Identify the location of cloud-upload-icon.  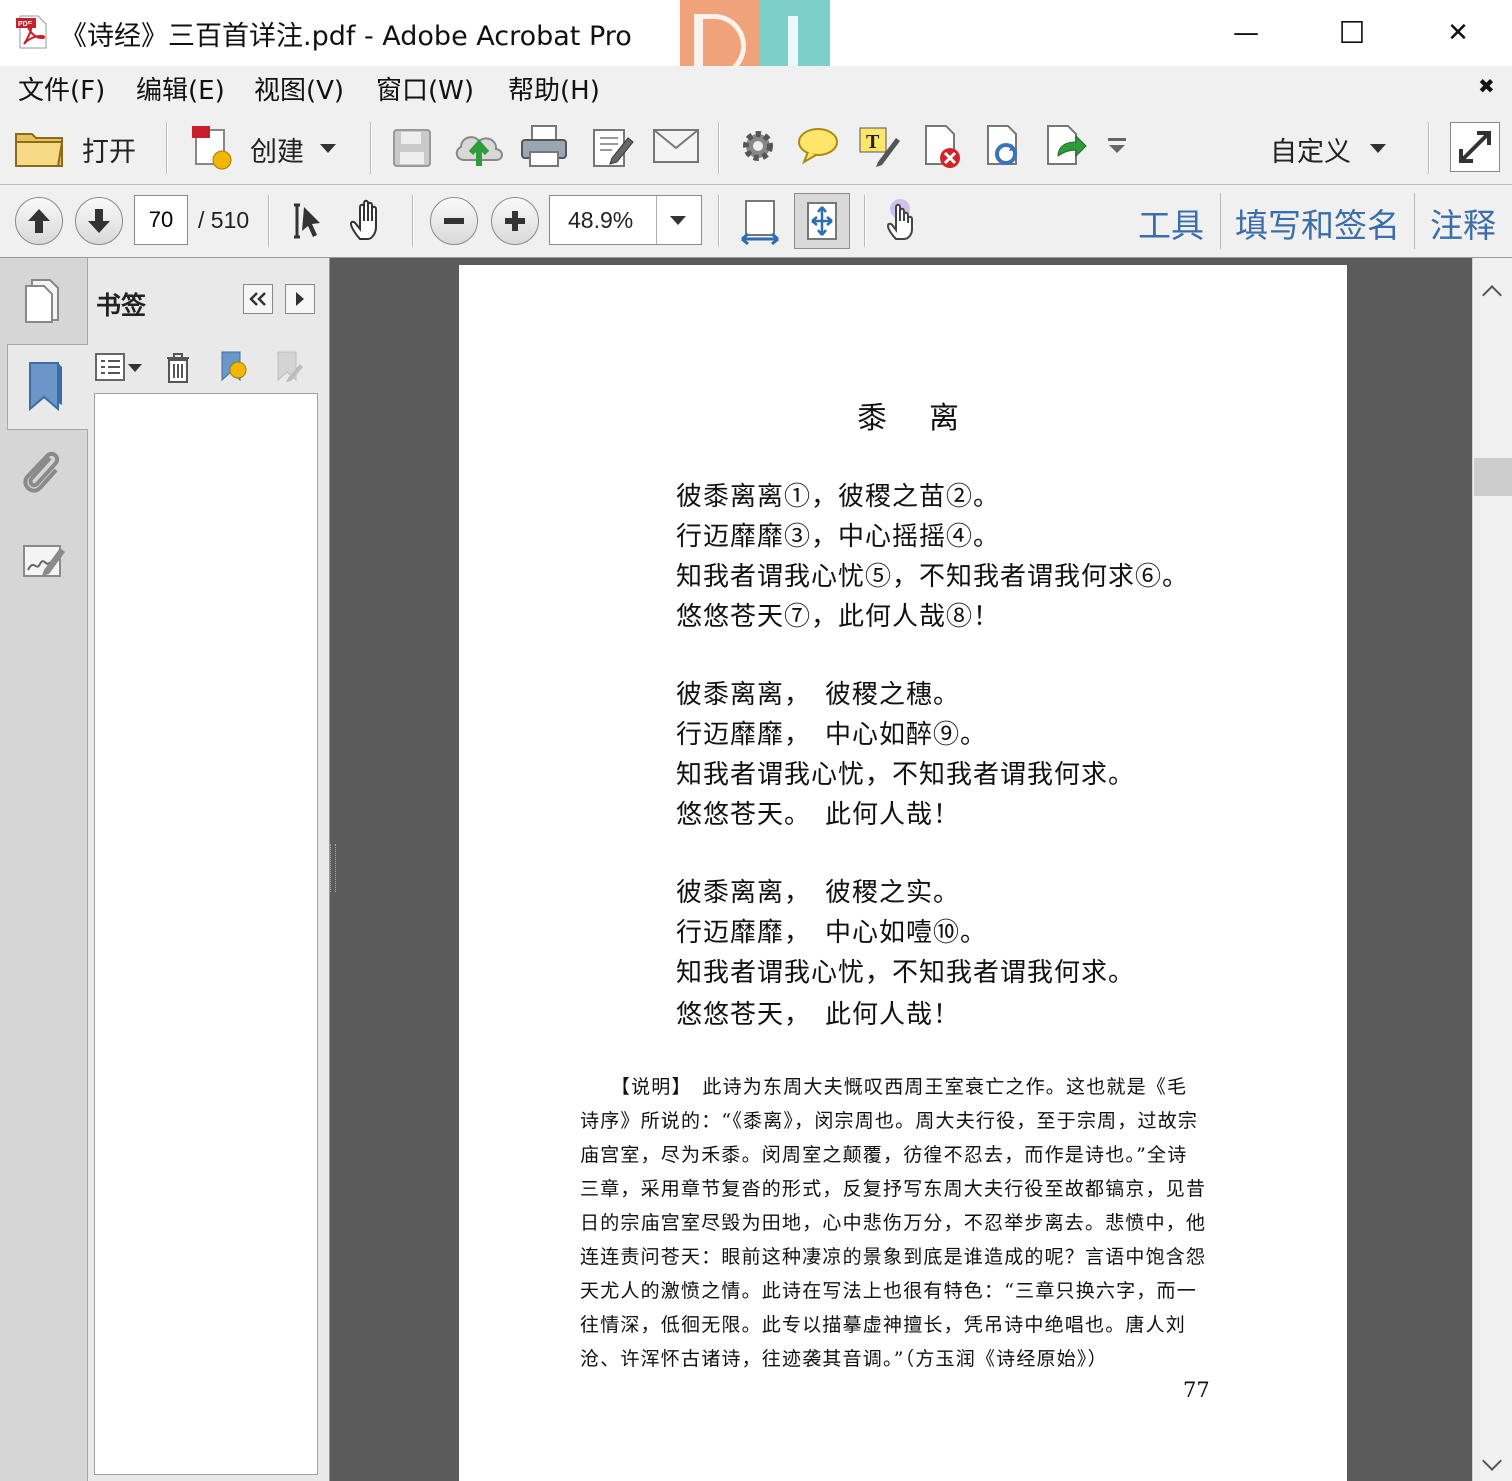
(479, 147).